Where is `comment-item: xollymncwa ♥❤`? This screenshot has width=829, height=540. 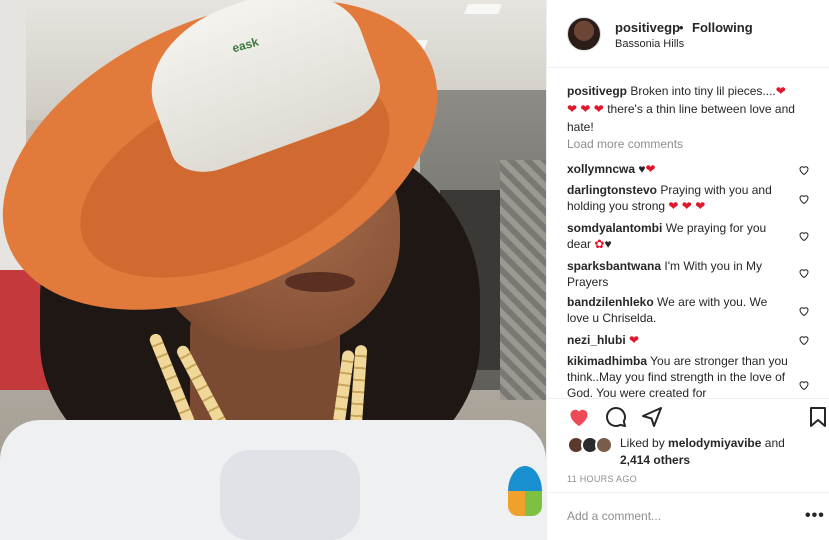 comment-item: xollymncwa ♥❤ is located at coordinates (678, 169).